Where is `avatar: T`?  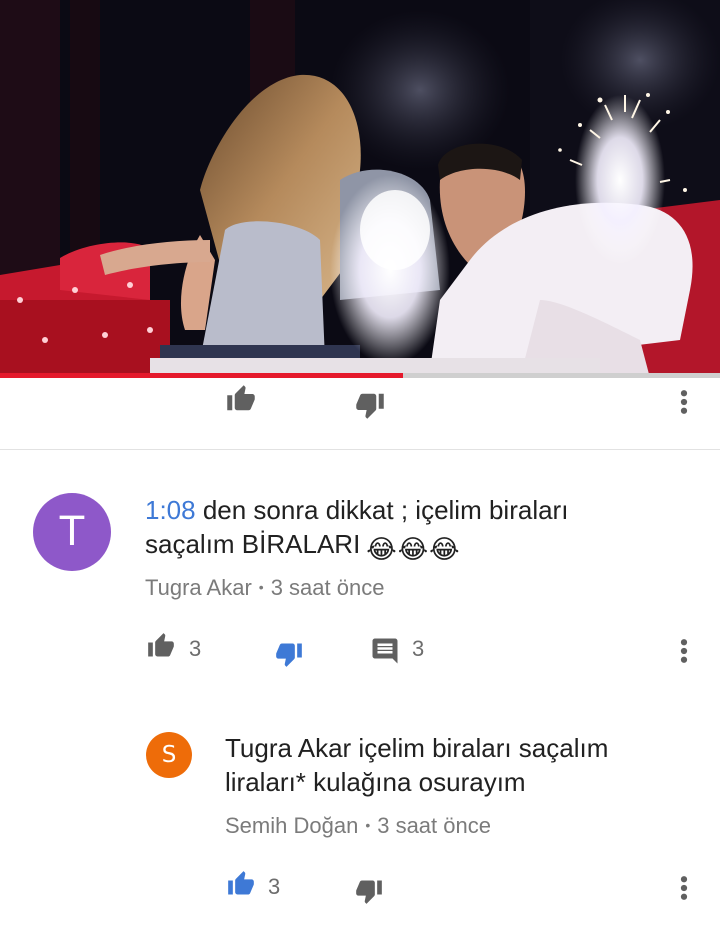 avatar: T is located at coordinates (72, 532).